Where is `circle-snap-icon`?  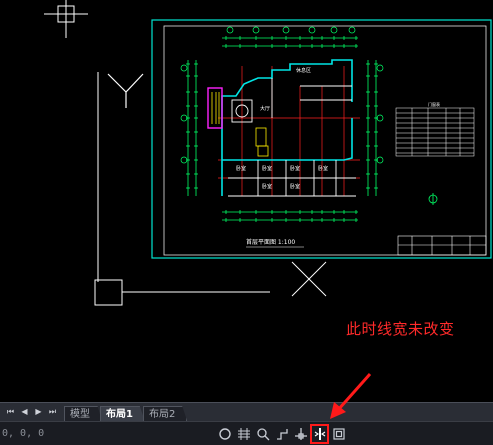
circle-snap-icon is located at coordinates (224, 434).